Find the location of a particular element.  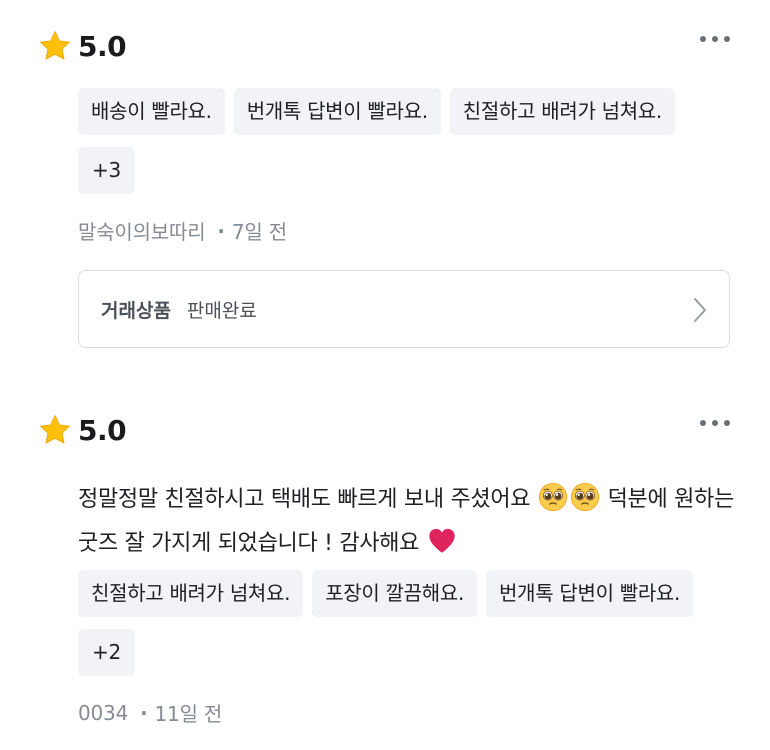

traded-product-link: 거래상품 판매완료 is located at coordinates (404, 309).